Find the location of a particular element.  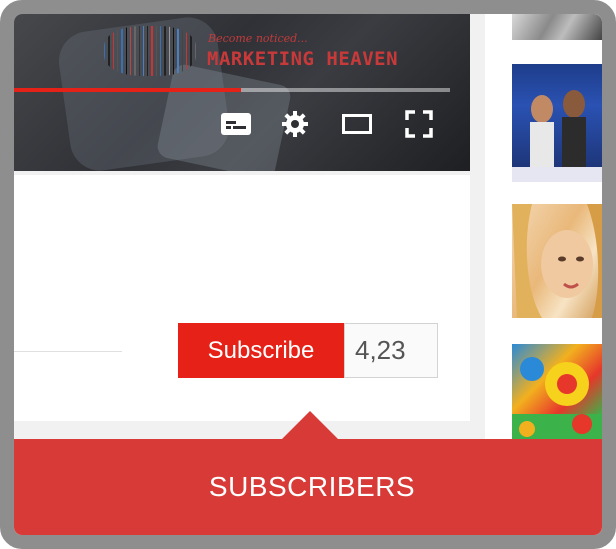

video-progress-bar is located at coordinates (232, 90).